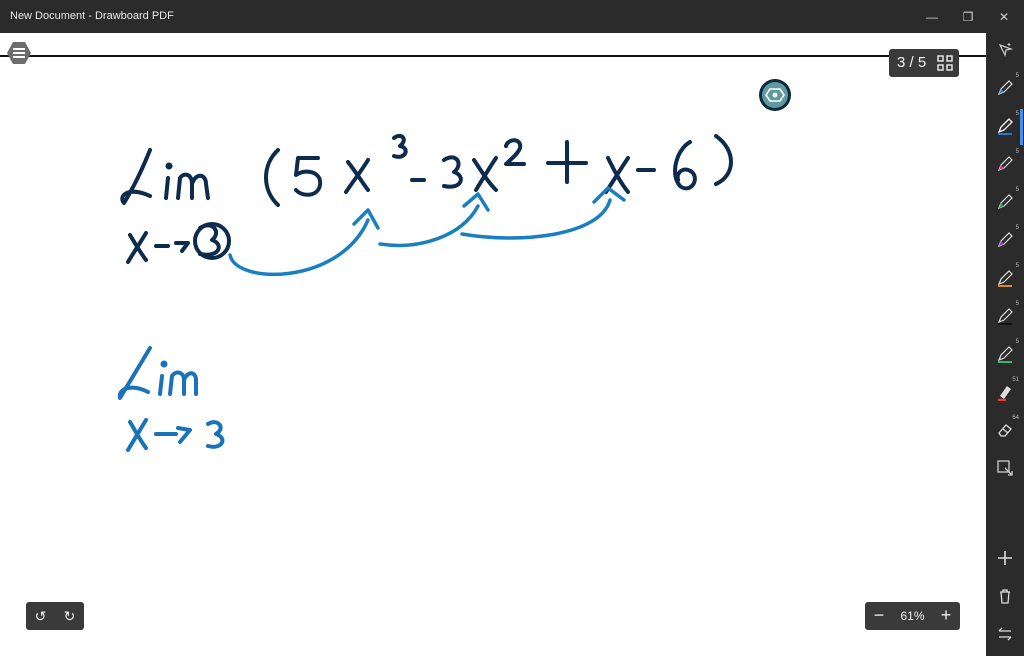  Describe the element at coordinates (879, 616) in the screenshot. I see `zoom-out-button: −` at that location.